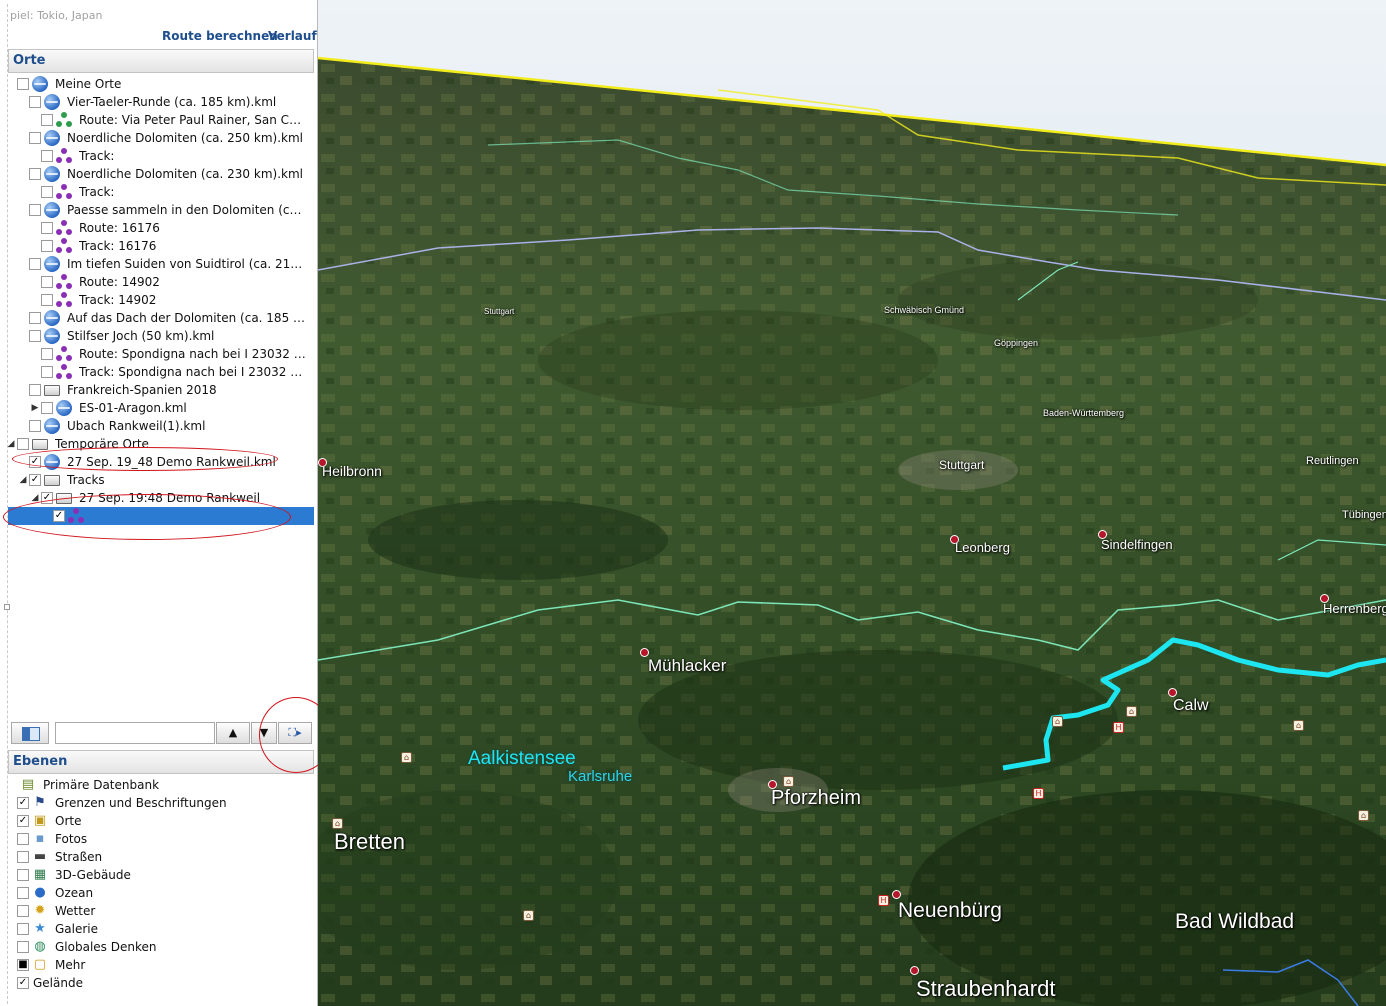 The image size is (1386, 1006). Describe the element at coordinates (35, 408) in the screenshot. I see `expand-arrow-icon: ▶` at that location.